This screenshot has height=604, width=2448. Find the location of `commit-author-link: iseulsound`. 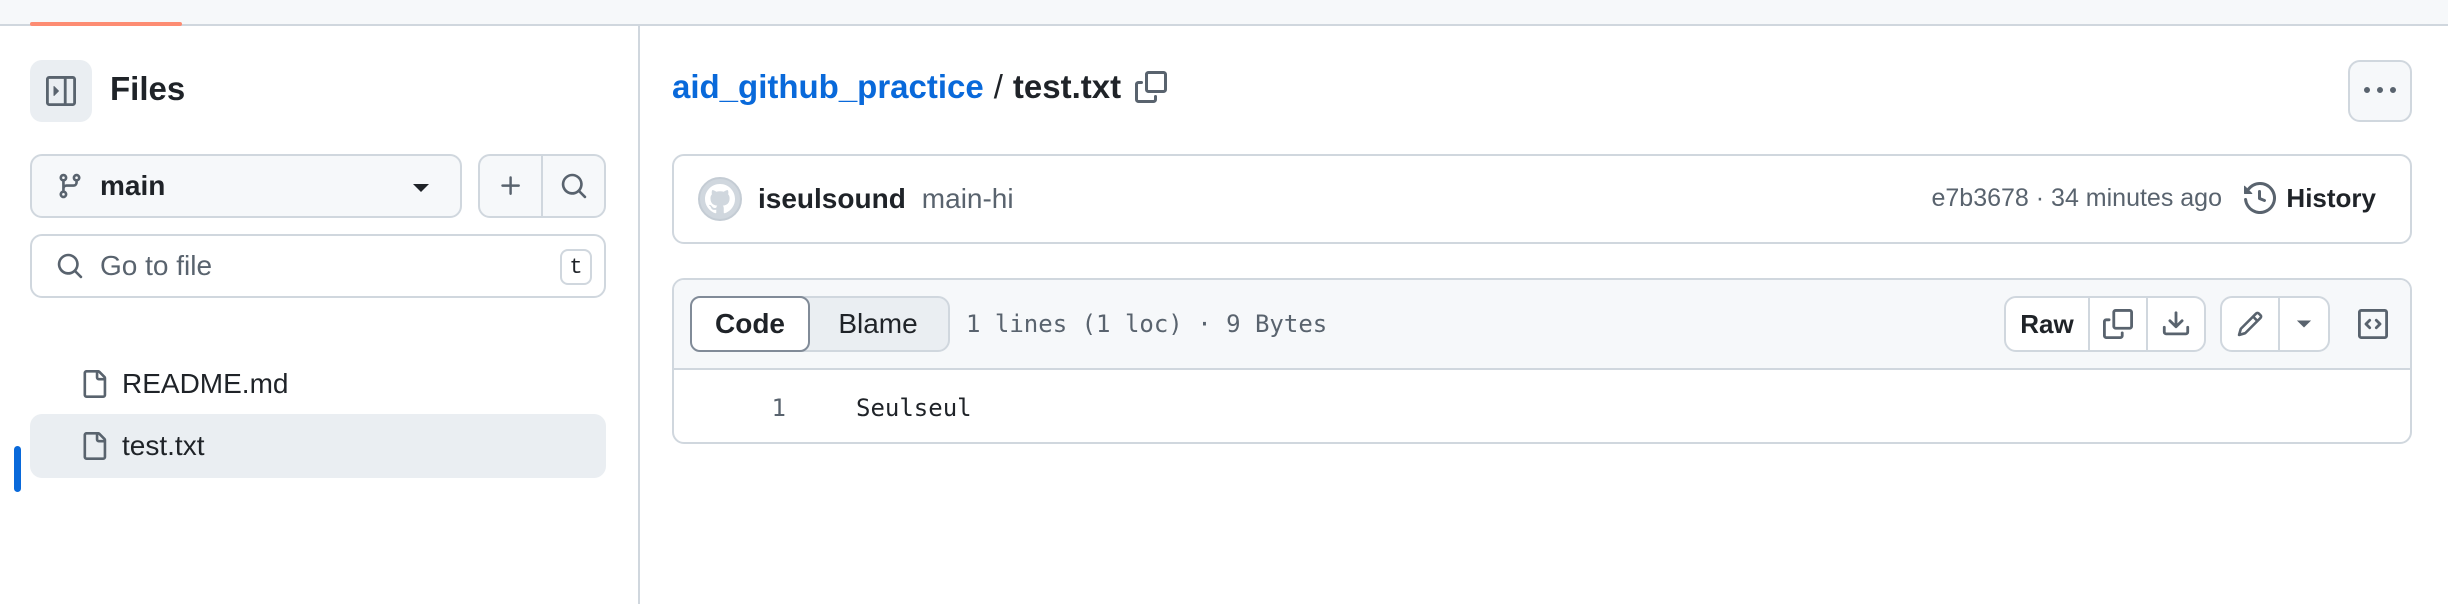

commit-author-link: iseulsound is located at coordinates (832, 199).